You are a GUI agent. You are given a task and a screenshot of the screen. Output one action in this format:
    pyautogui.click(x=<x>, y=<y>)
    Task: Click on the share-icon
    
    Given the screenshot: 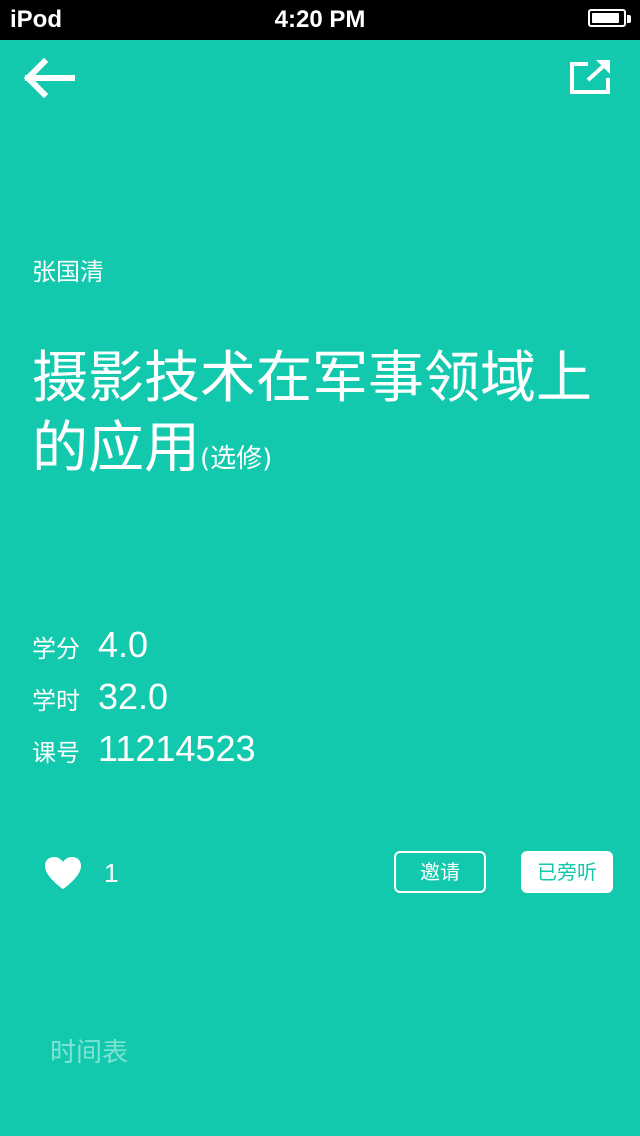 What is the action you would take?
    pyautogui.click(x=590, y=77)
    